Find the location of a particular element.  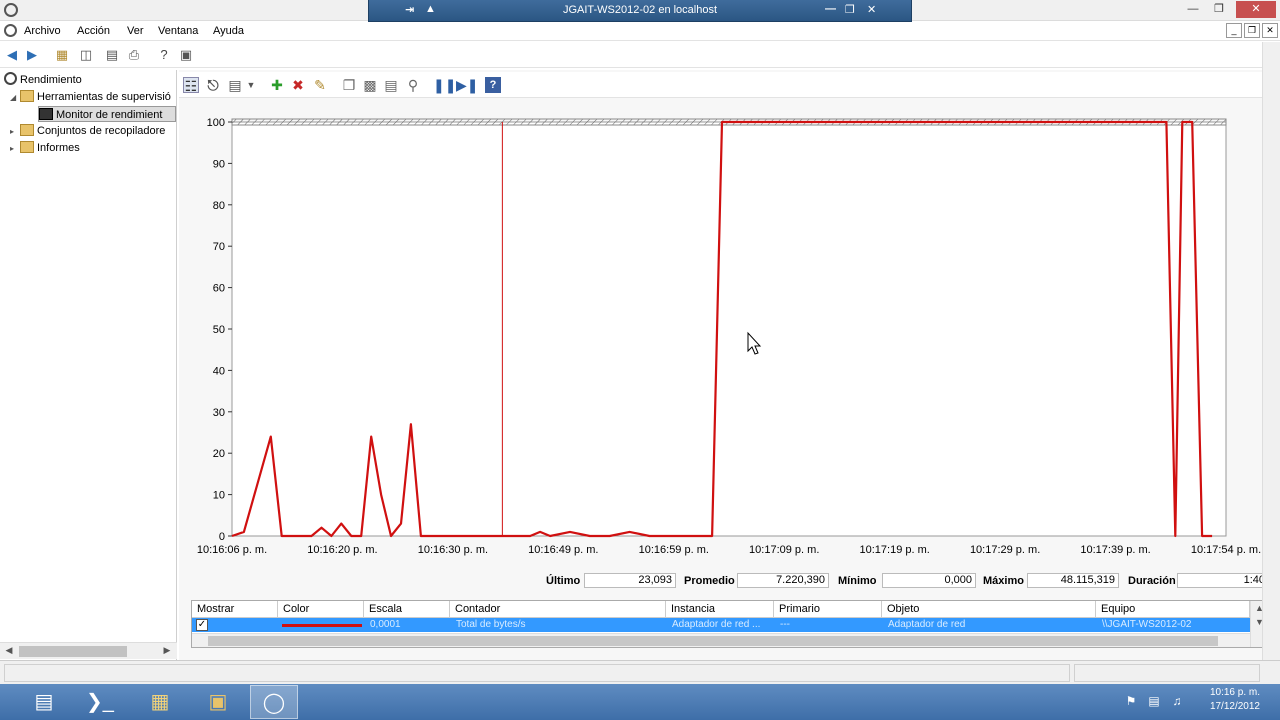

column-header-escala: Escala is located at coordinates (407, 609).